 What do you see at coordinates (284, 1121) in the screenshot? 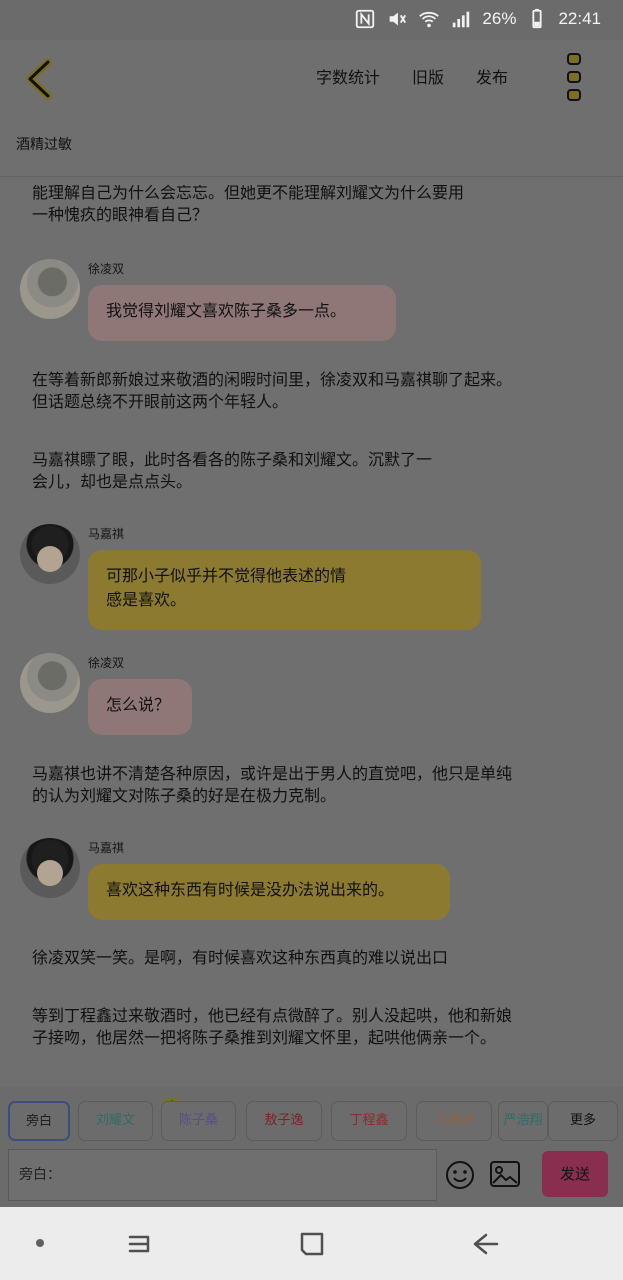
I see `character-chip-ao-ziyi: 敖子逸` at bounding box center [284, 1121].